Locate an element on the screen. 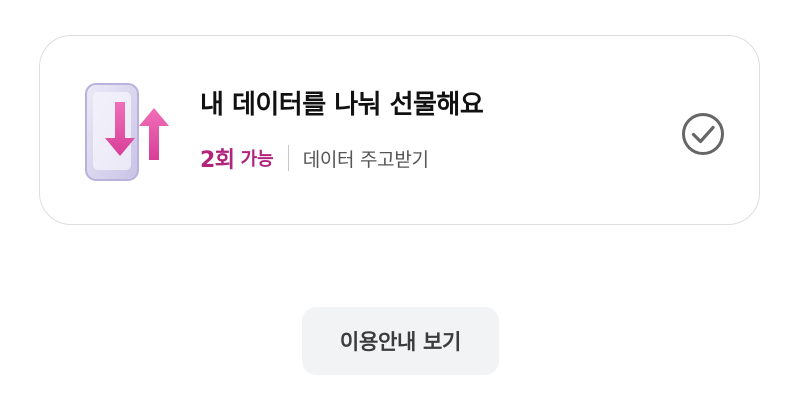  gift-count: 2회 is located at coordinates (217, 160).